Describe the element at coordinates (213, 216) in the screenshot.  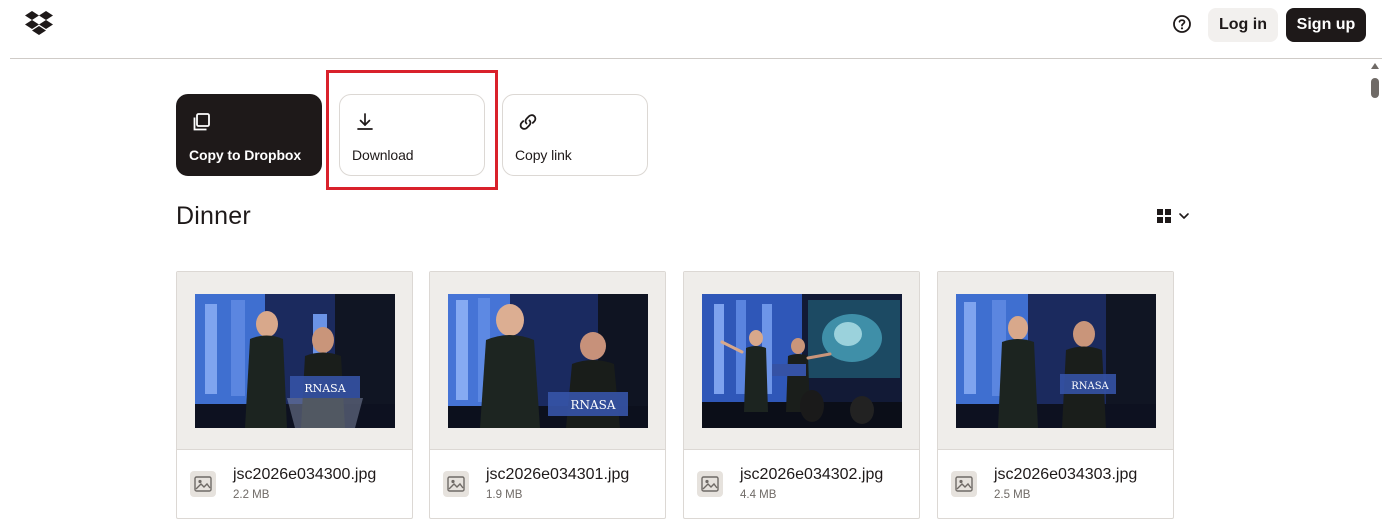
I see `folder-title: Dinner` at that location.